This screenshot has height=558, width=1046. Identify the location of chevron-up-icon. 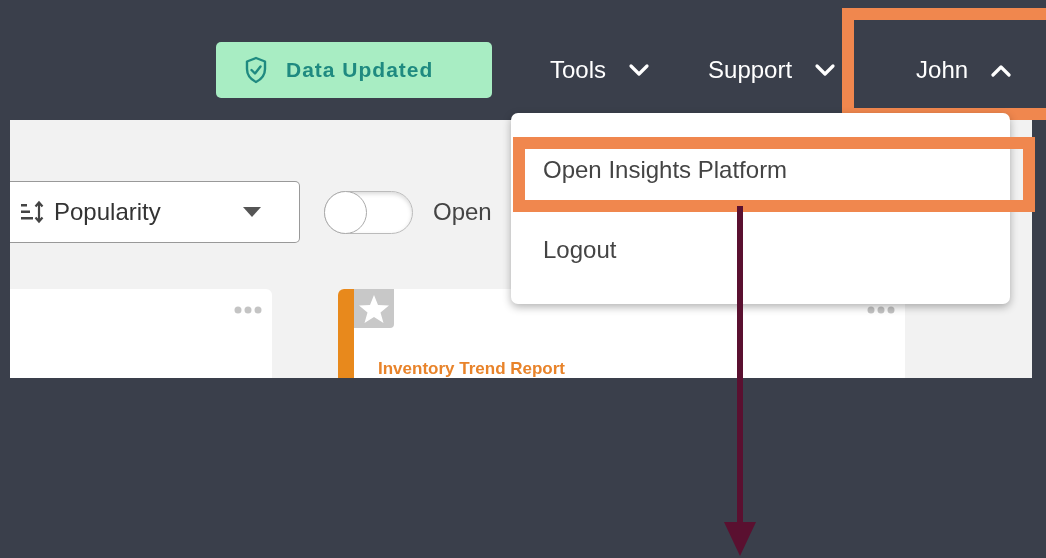
(1001, 70).